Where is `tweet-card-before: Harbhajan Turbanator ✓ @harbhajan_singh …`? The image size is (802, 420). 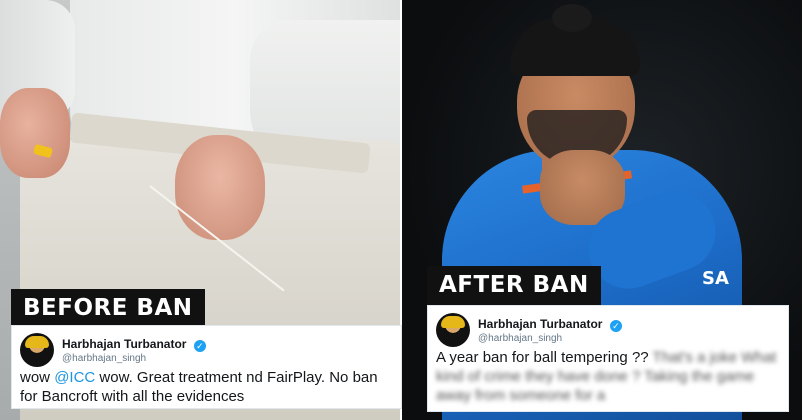
tweet-card-before: Harbhajan Turbanator ✓ @harbhajan_singh … is located at coordinates (206, 367).